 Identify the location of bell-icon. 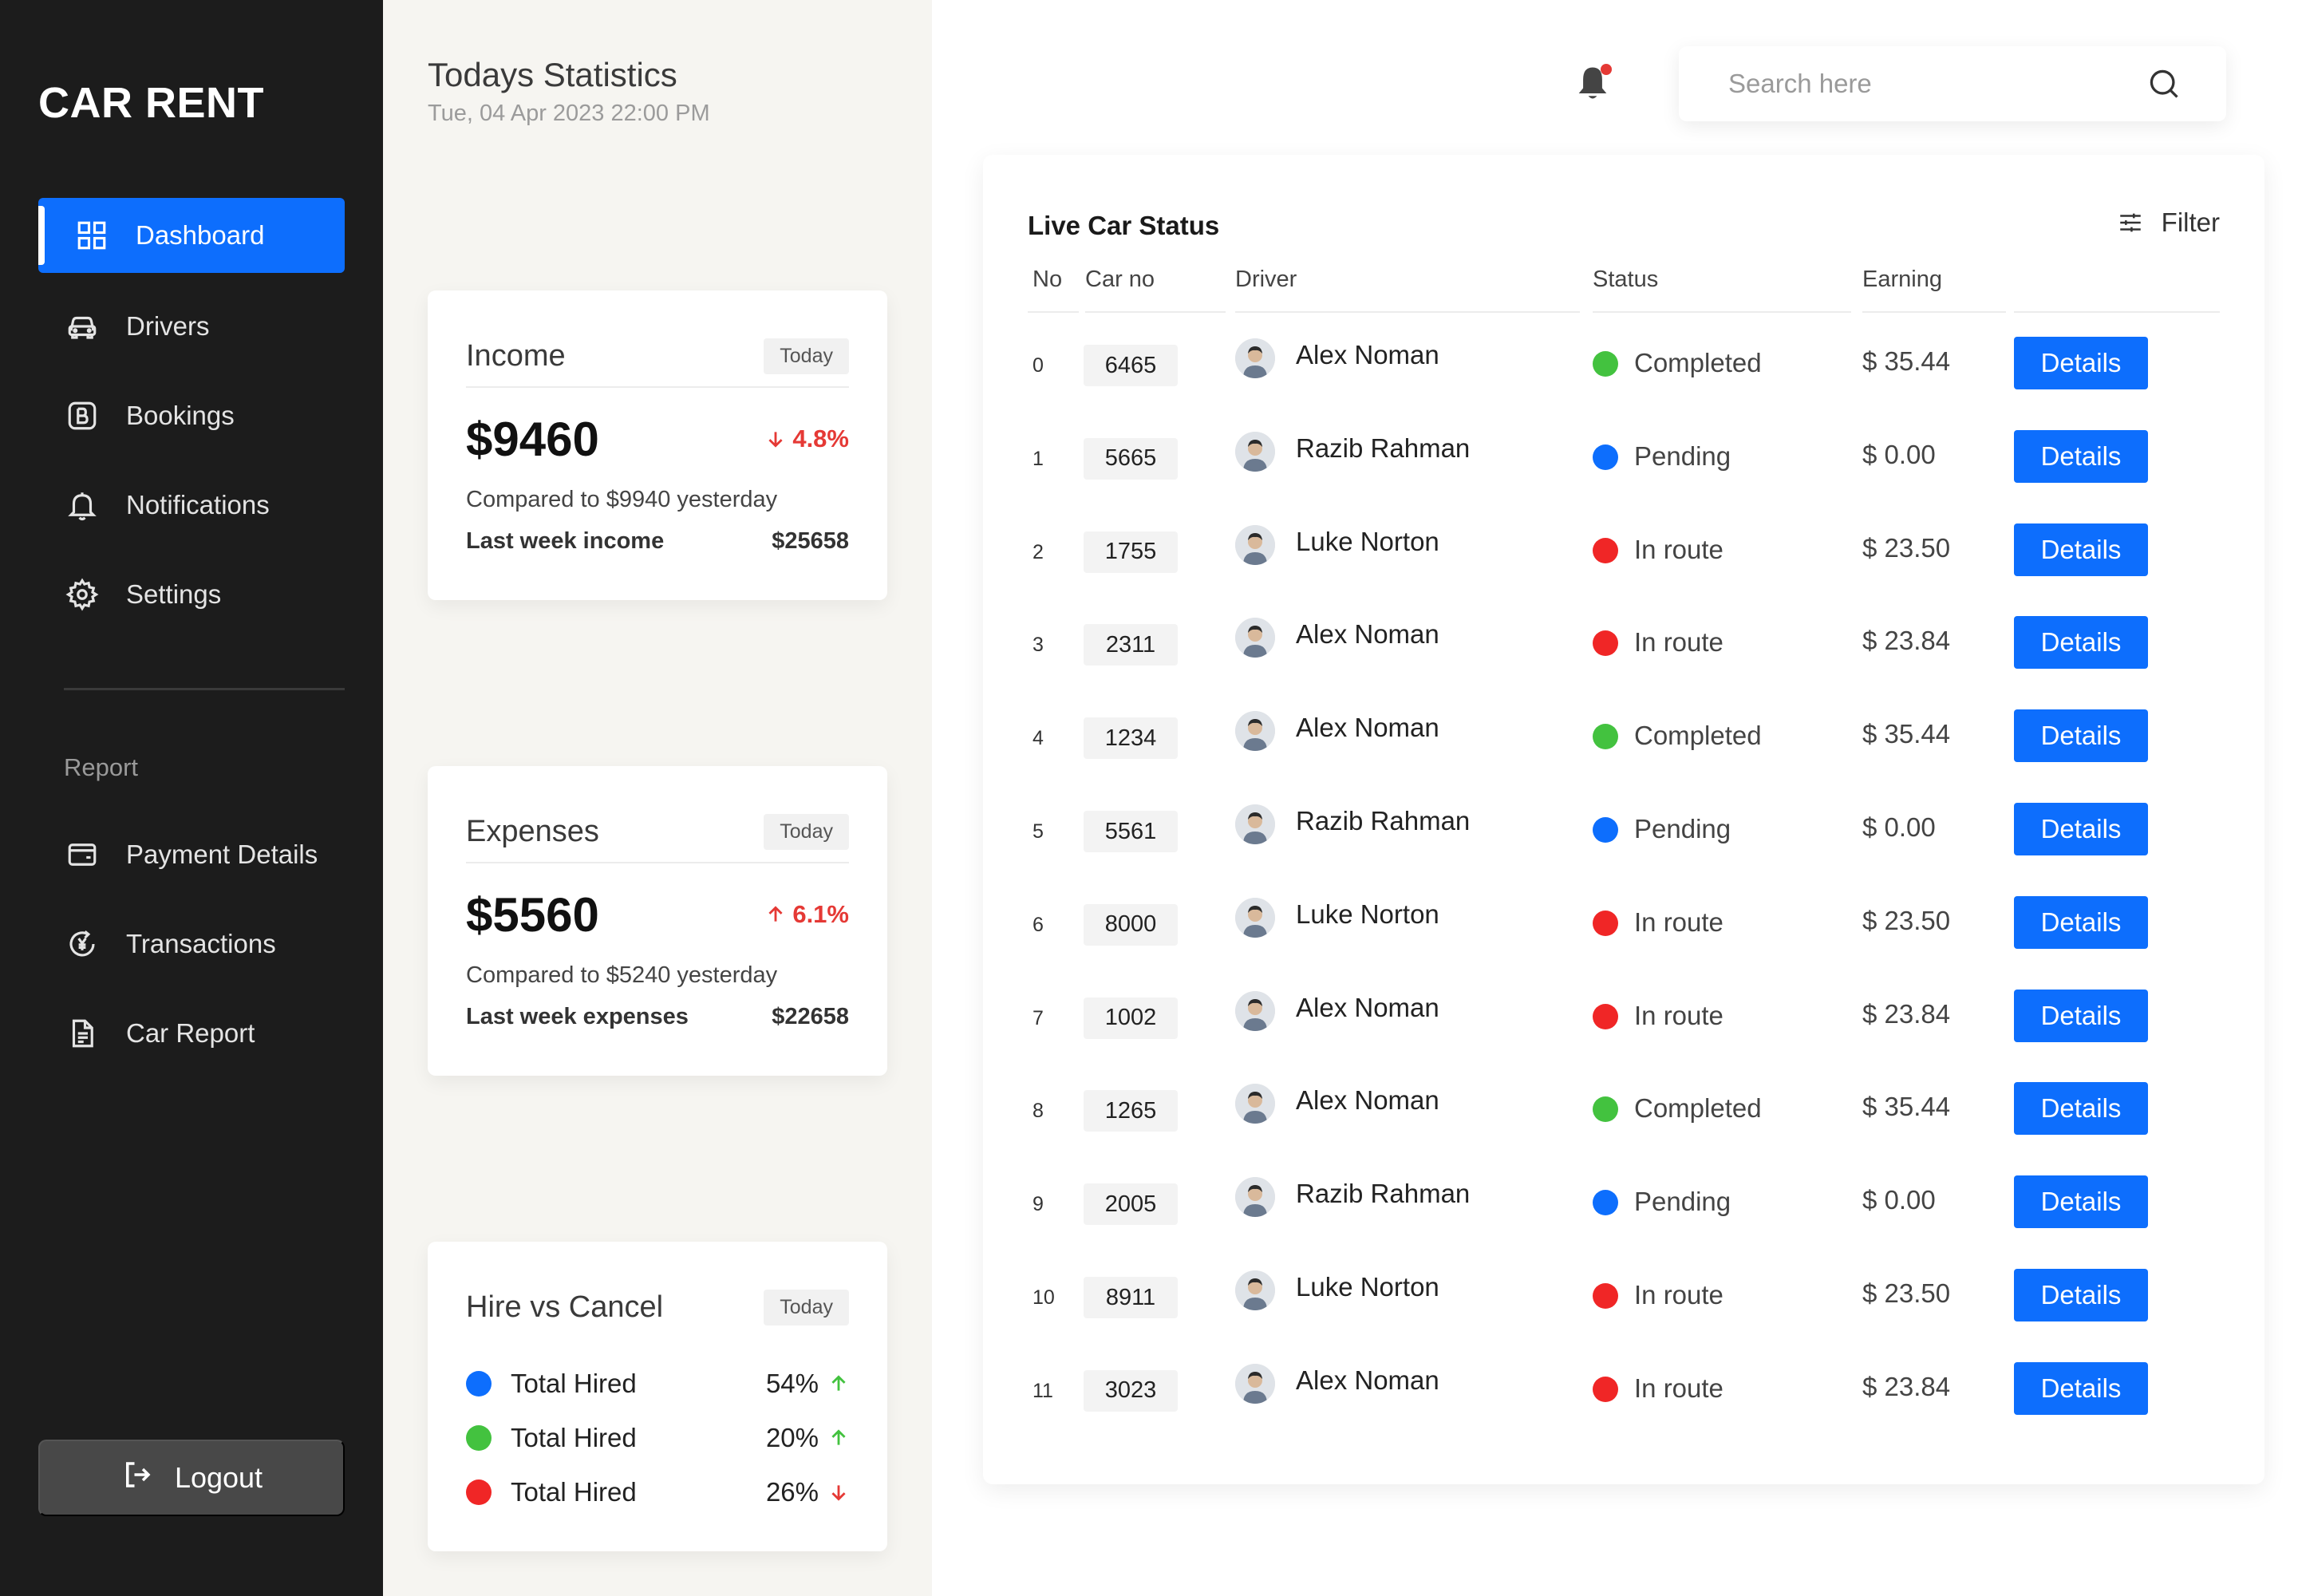
(83, 505).